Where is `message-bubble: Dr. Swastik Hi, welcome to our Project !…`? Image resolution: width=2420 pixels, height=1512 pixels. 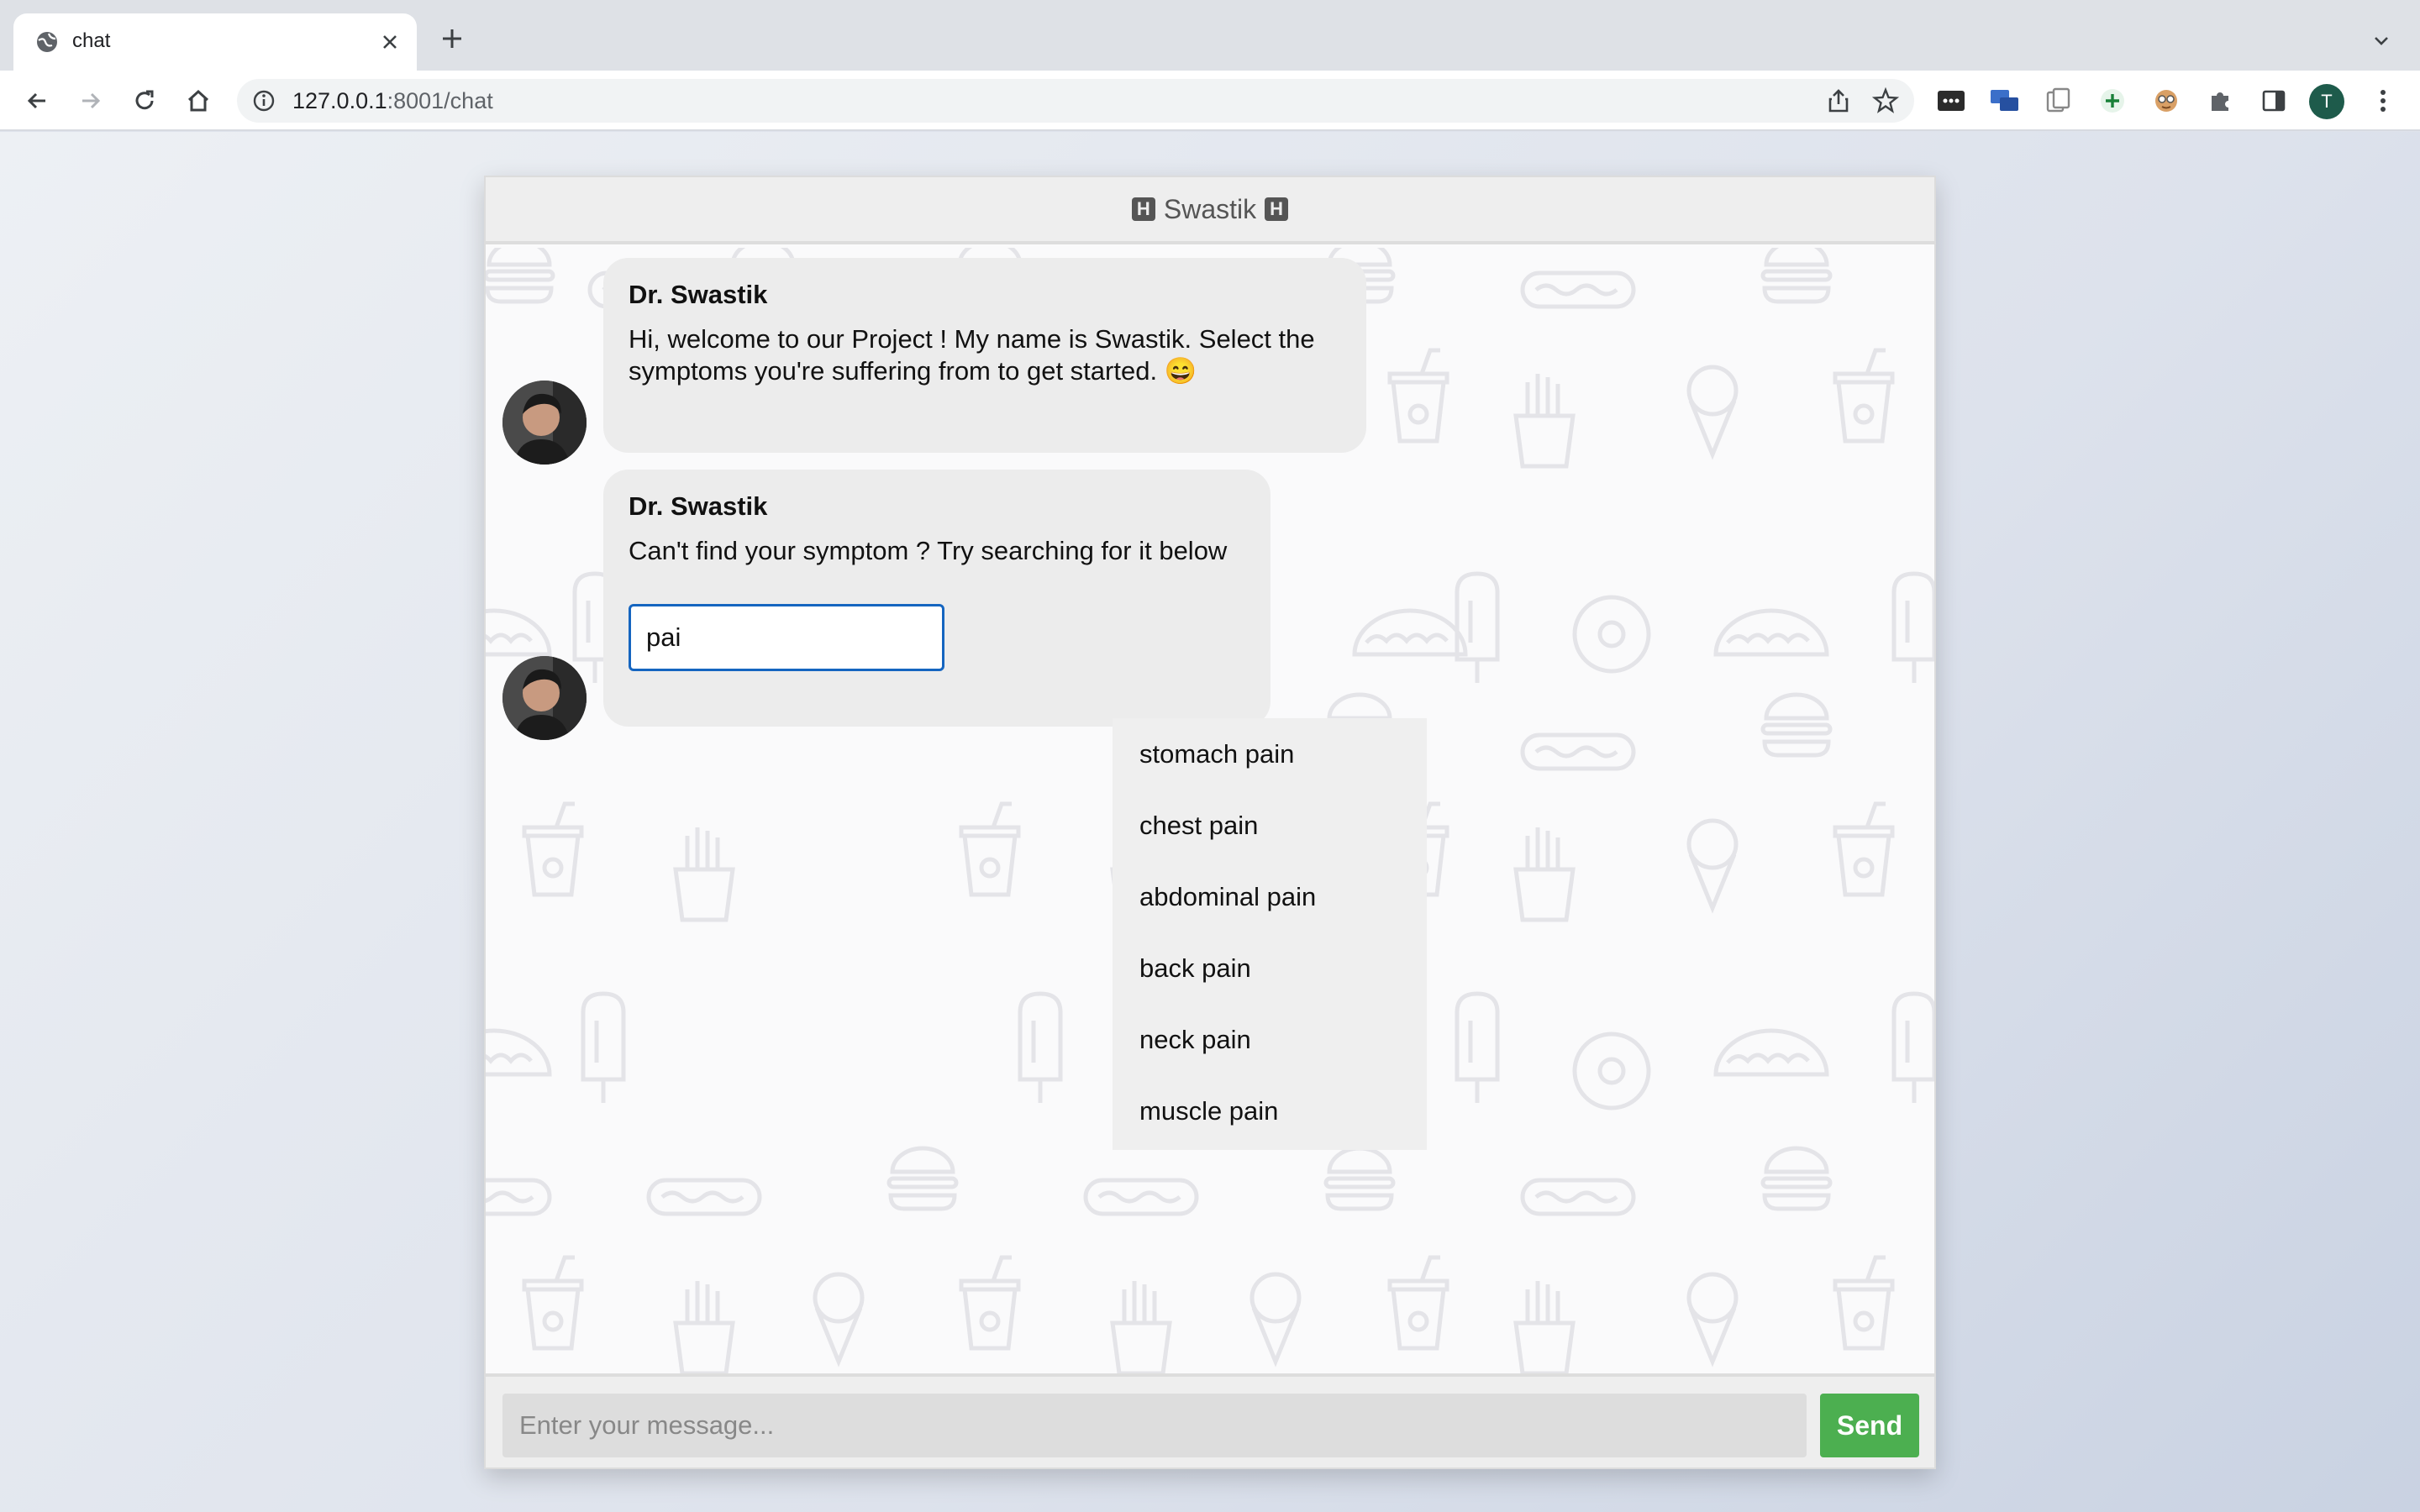
message-bubble: Dr. Swastik Hi, welcome to our Project !… is located at coordinates (985, 355).